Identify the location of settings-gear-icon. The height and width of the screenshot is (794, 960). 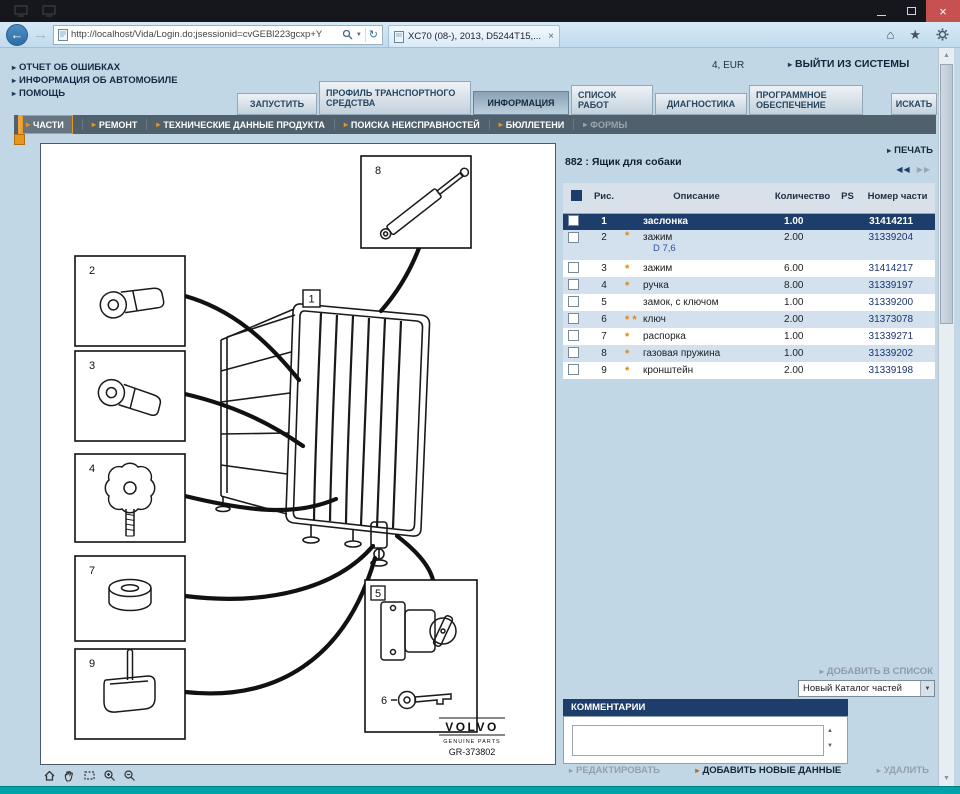
(942, 34).